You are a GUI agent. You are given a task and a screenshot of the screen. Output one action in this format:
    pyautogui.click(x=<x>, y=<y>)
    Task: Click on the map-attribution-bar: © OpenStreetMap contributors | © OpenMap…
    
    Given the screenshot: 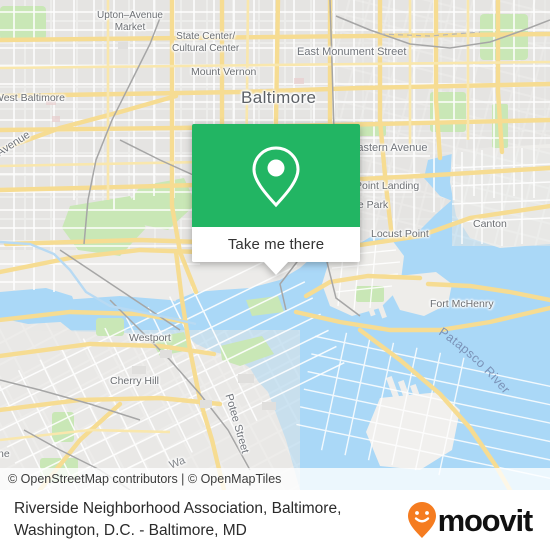 What is the action you would take?
    pyautogui.click(x=275, y=479)
    